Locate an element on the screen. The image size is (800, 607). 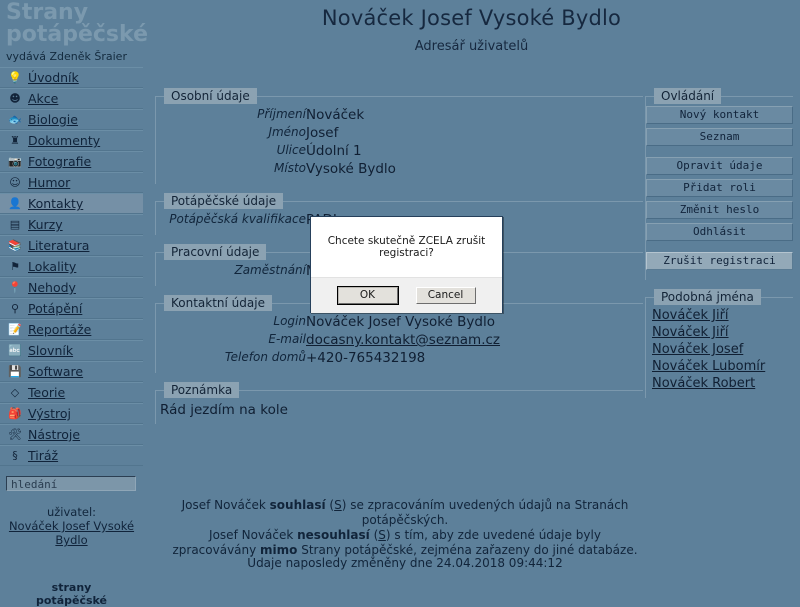
consent-toggle-1: S is located at coordinates (338, 505).